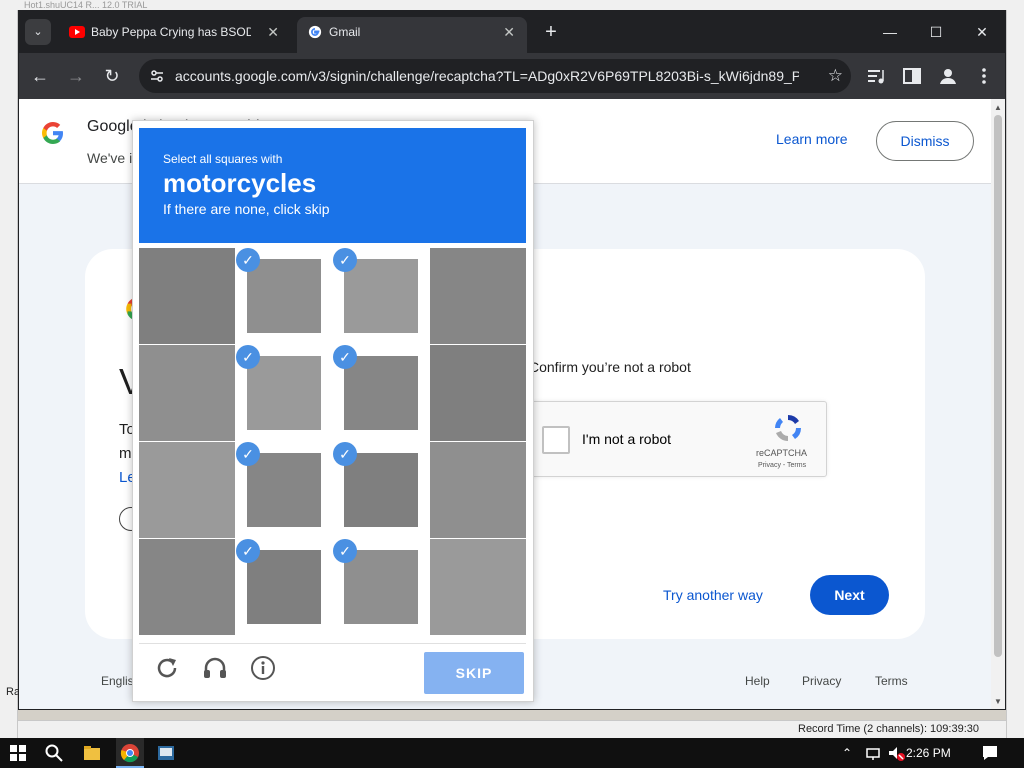 Image resolution: width=1024 pixels, height=768 pixels. What do you see at coordinates (246, 209) in the screenshot?
I see `challenge-hint: If there are none, click skip` at bounding box center [246, 209].